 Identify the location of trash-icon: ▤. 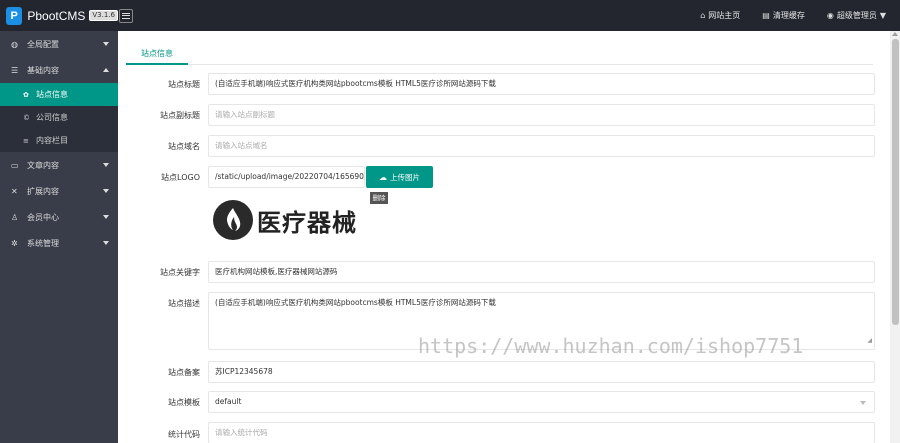
(766, 15).